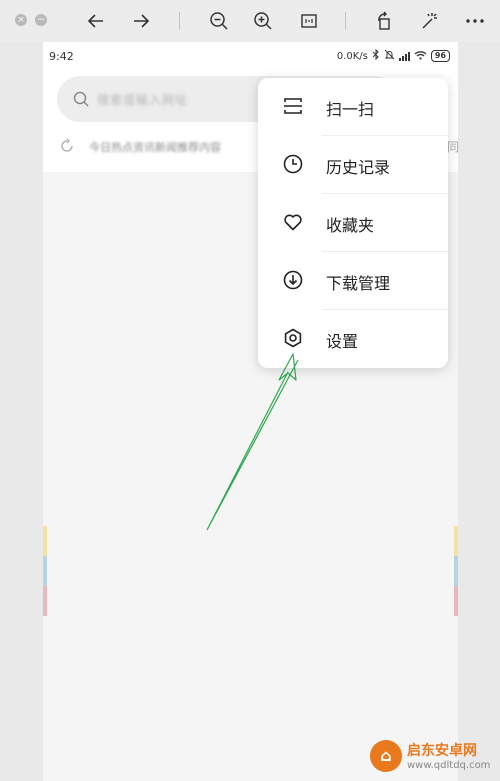 This screenshot has height=781, width=500. What do you see at coordinates (442, 751) in the screenshot?
I see `watermark-title: 启东安卓网` at bounding box center [442, 751].